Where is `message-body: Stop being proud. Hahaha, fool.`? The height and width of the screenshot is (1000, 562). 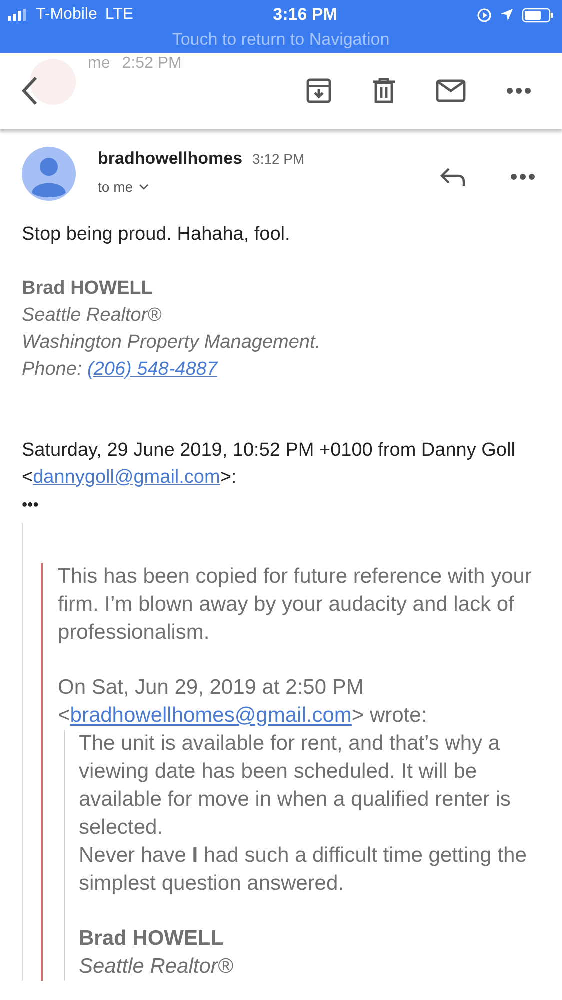 message-body: Stop being proud. Hahaha, fool. is located at coordinates (157, 235).